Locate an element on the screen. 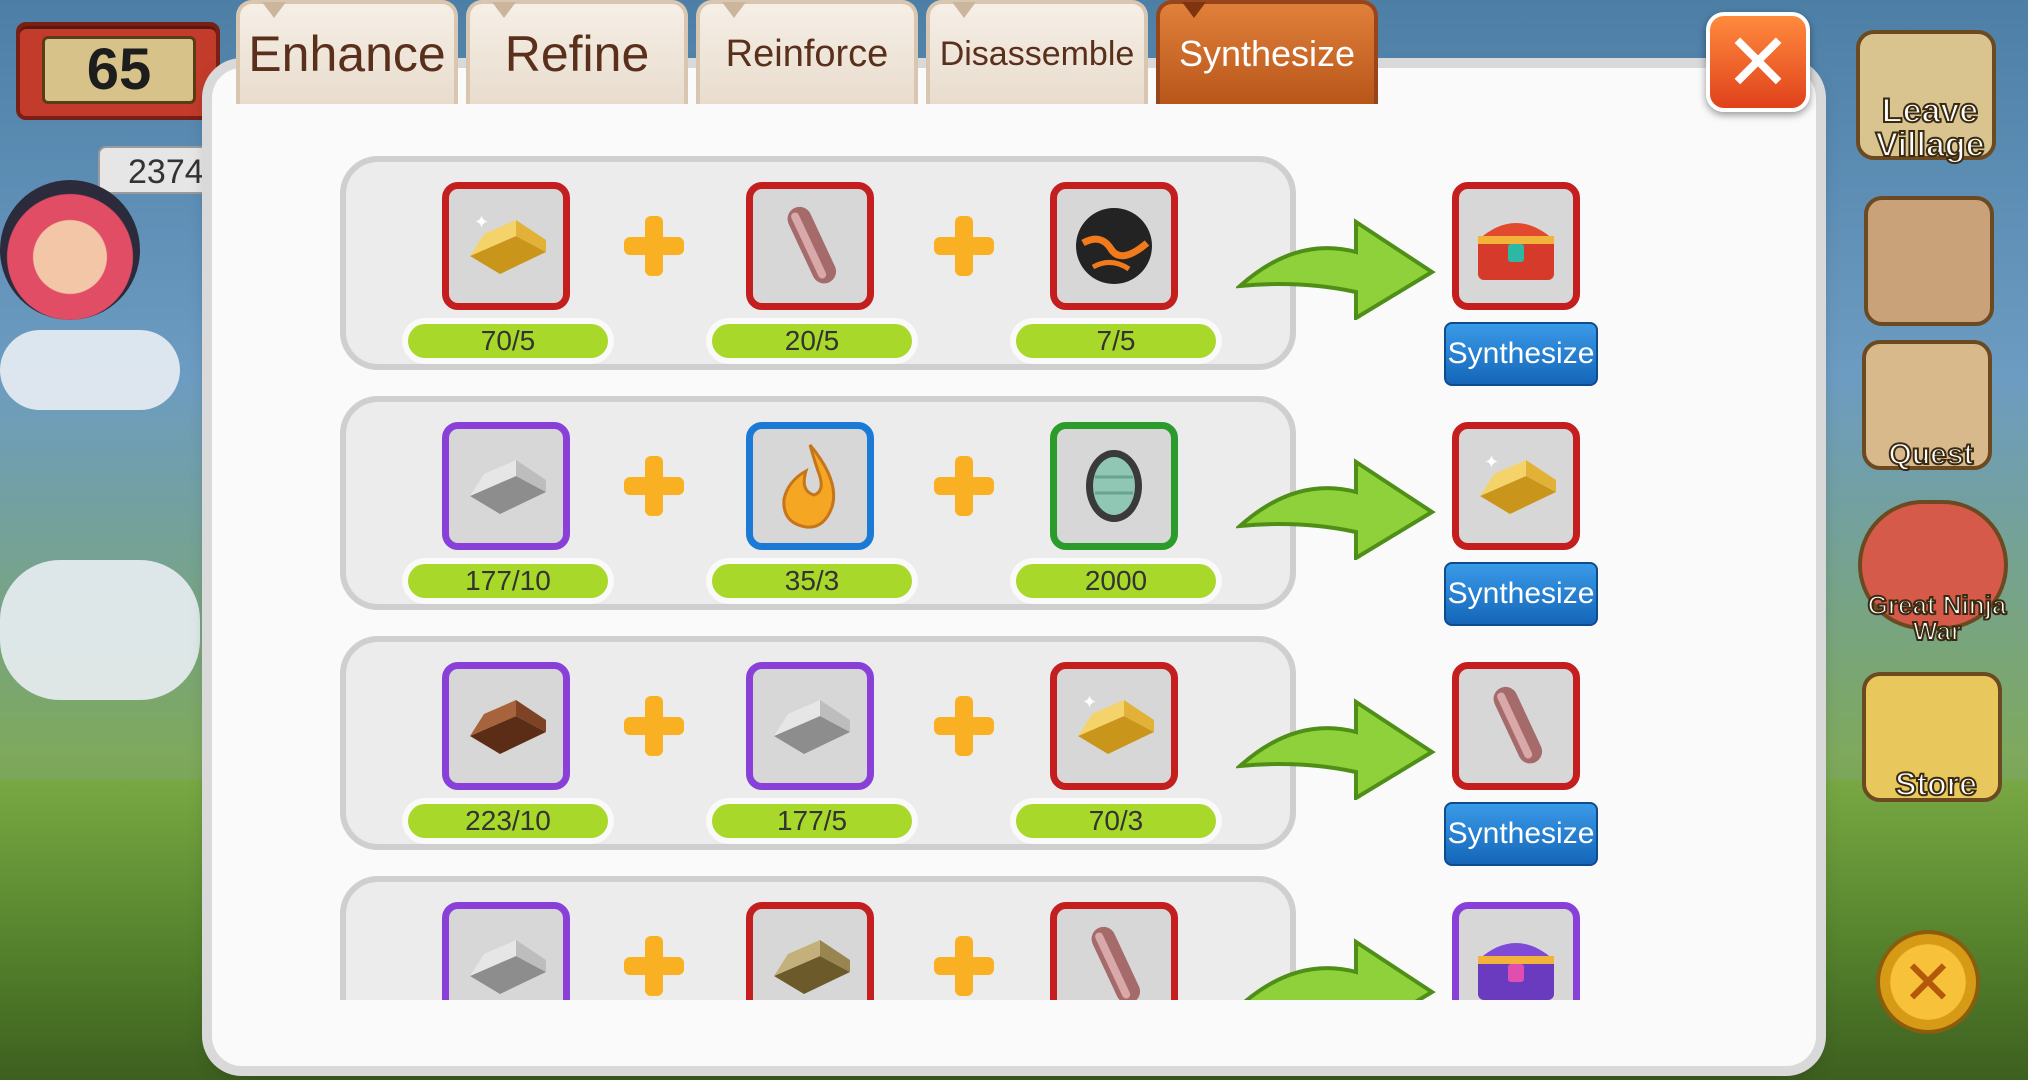  level-badge: 65 is located at coordinates (118, 71).